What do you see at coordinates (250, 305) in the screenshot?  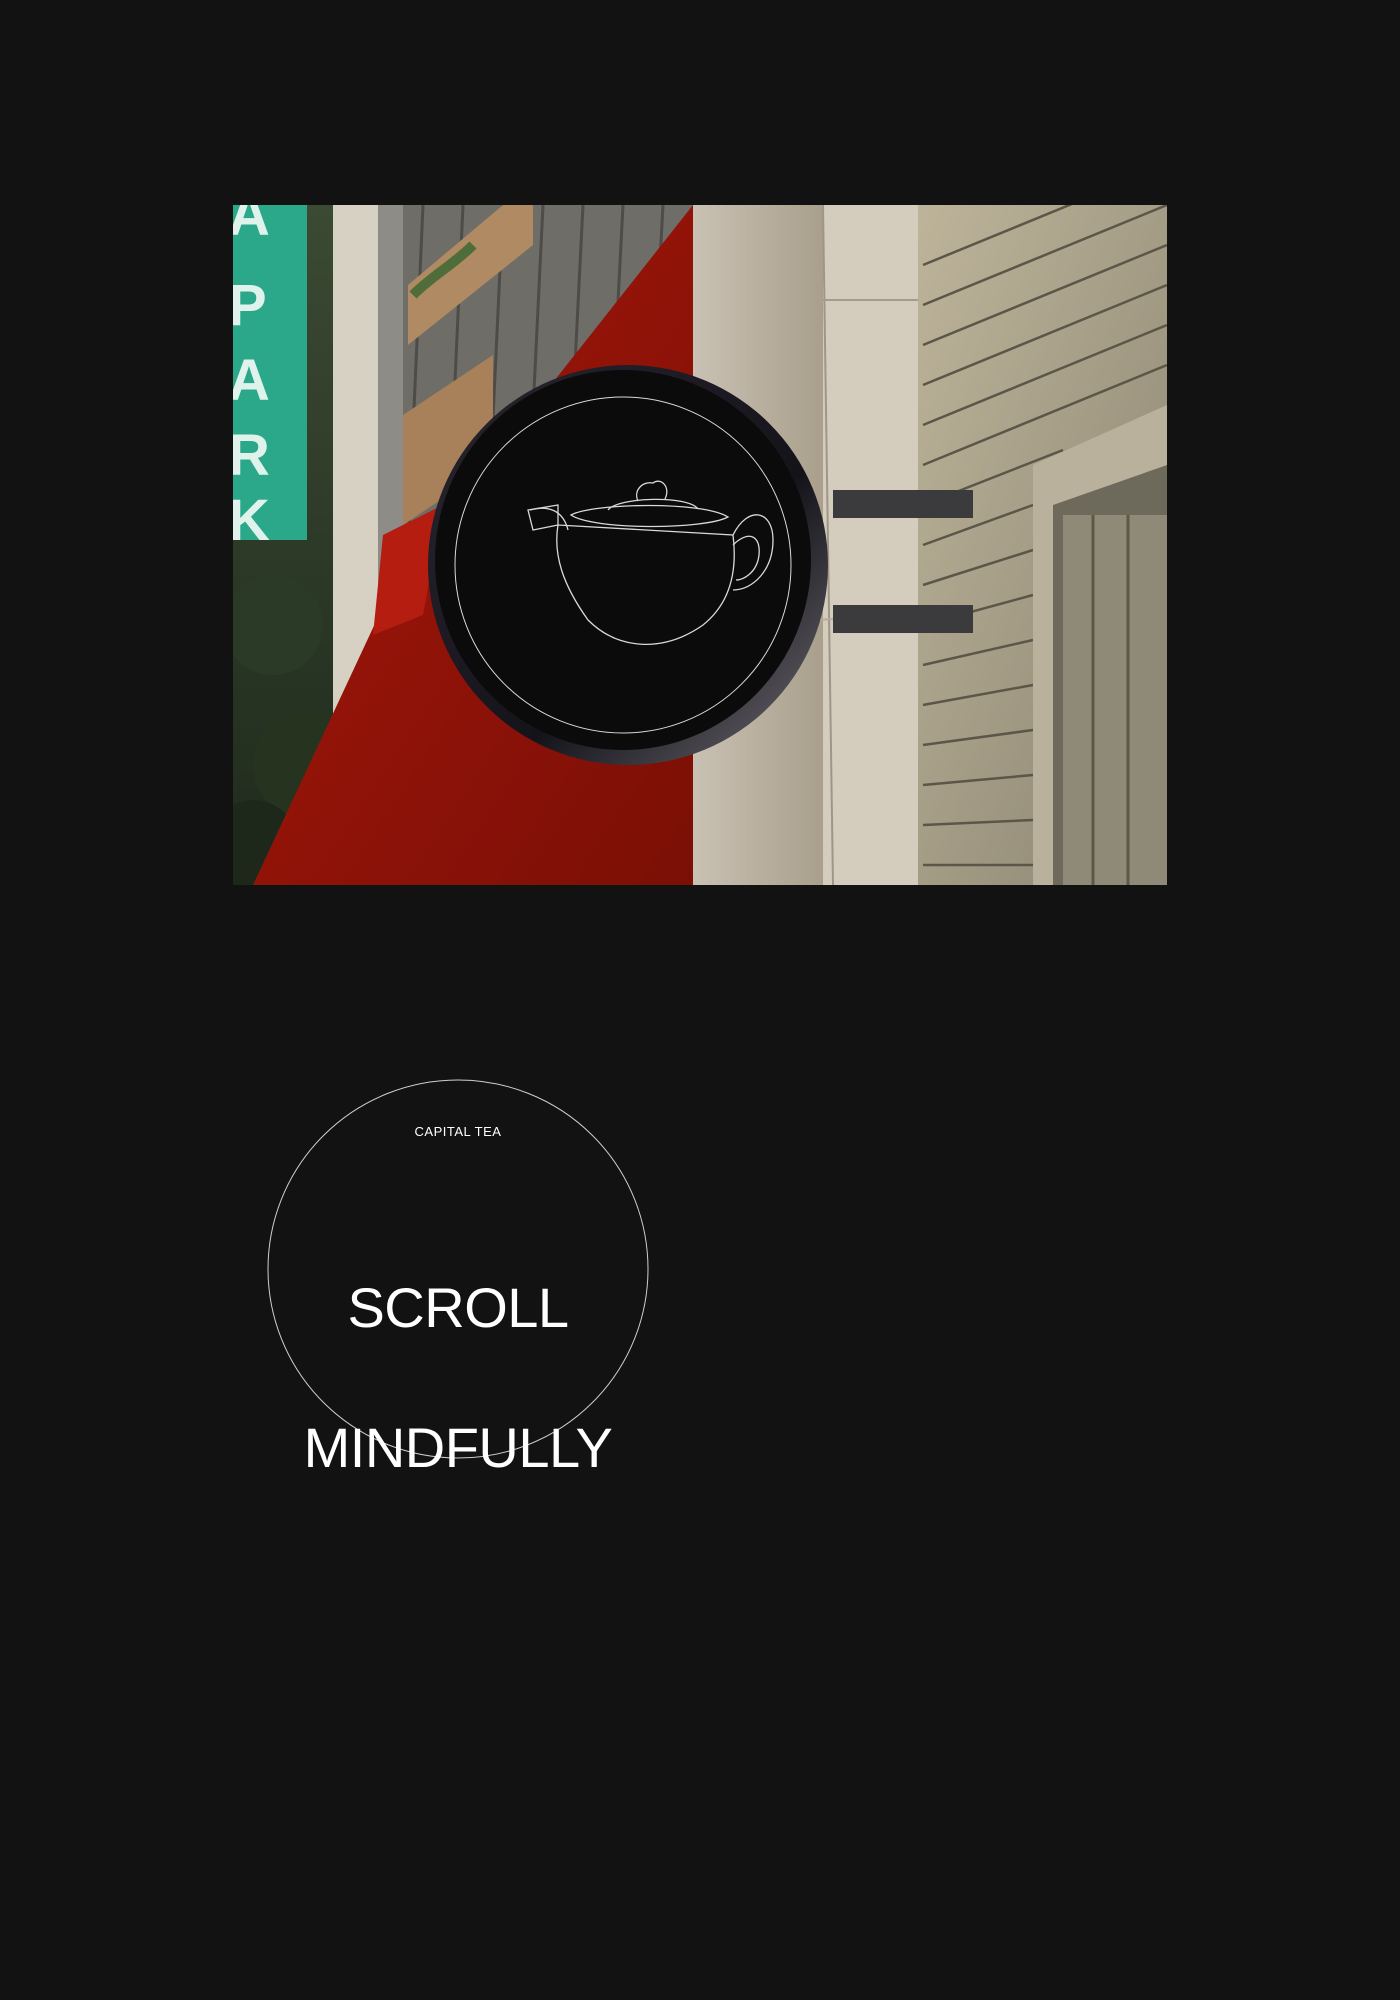 I see `street-sign-text: P` at bounding box center [250, 305].